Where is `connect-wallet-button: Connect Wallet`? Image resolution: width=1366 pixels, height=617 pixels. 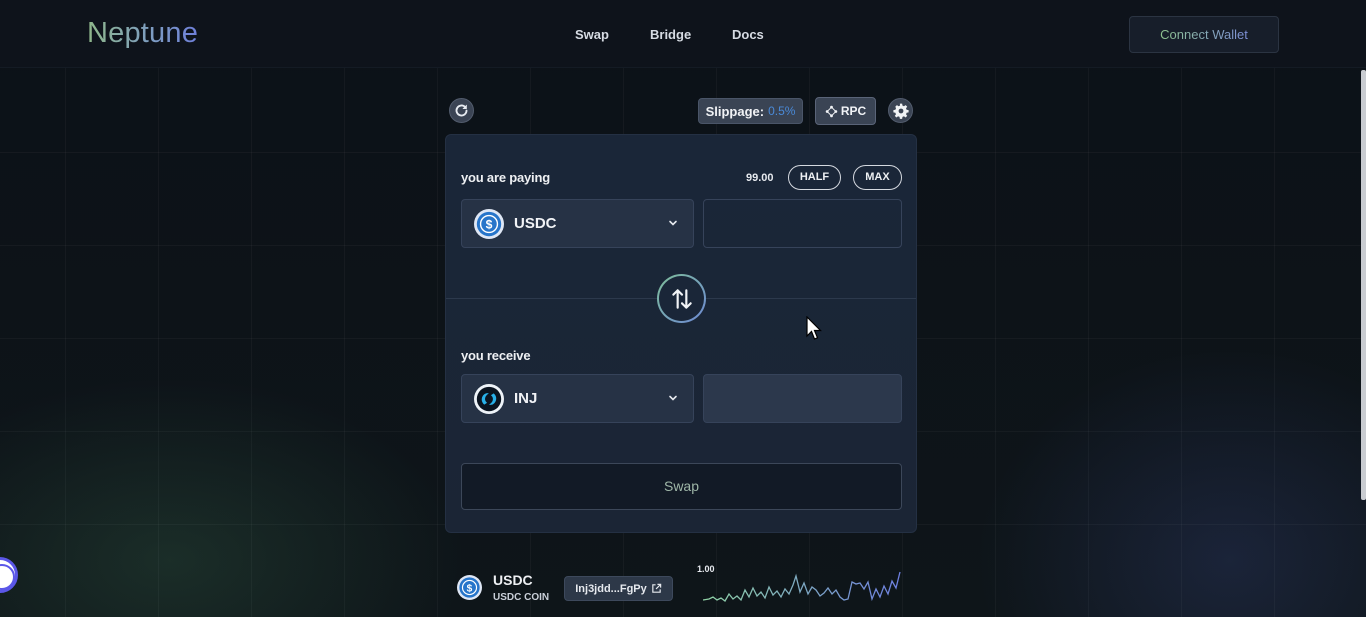 connect-wallet-button: Connect Wallet is located at coordinates (1204, 34).